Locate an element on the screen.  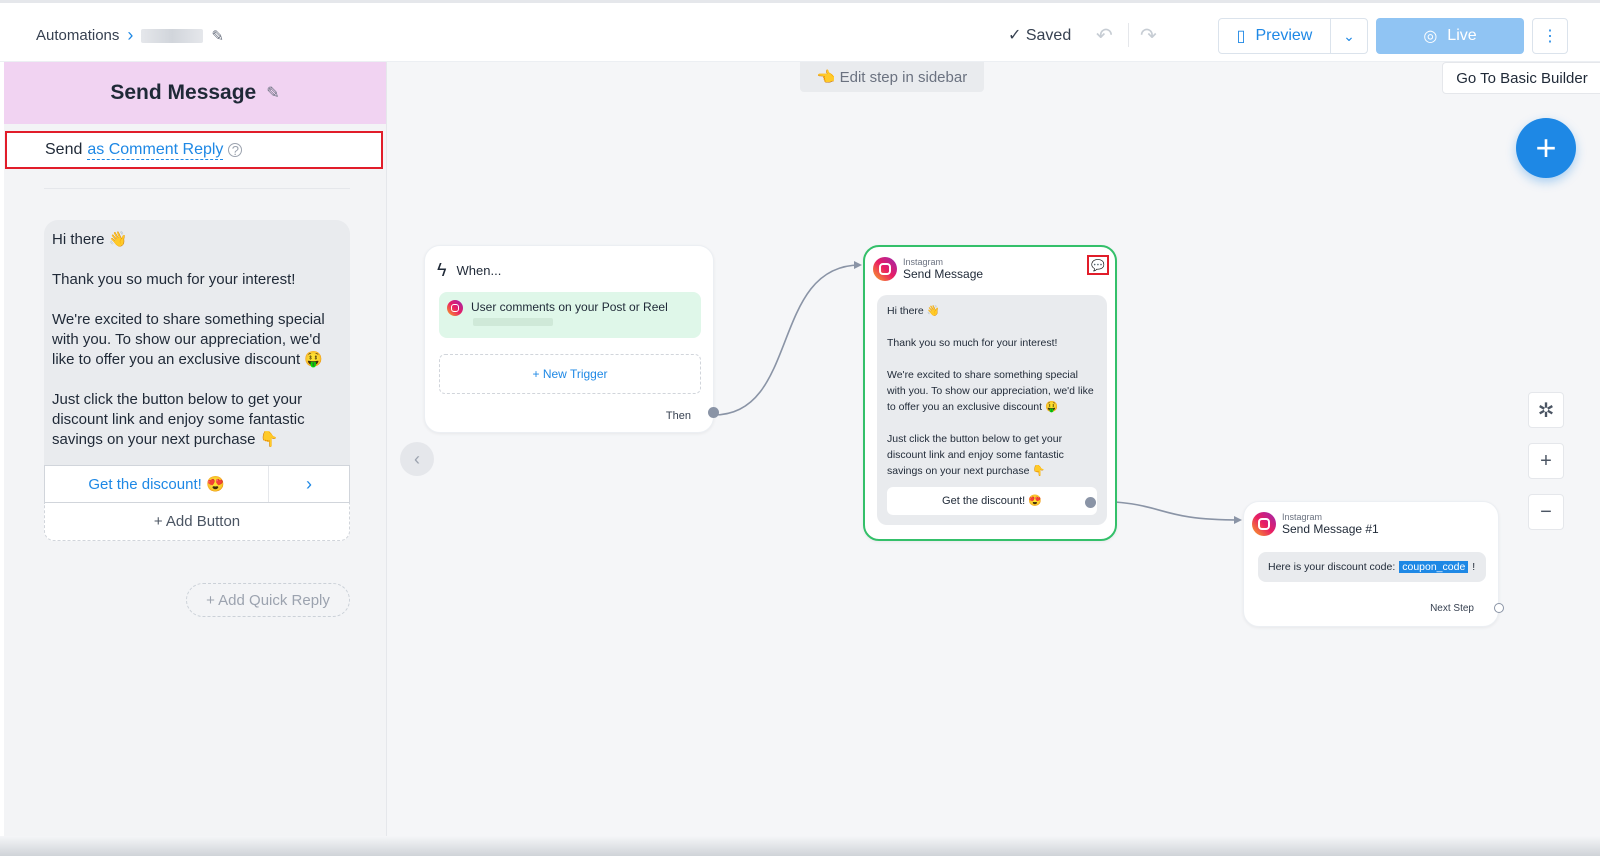
new-trigger-button: + New Trigger is located at coordinates (570, 374).